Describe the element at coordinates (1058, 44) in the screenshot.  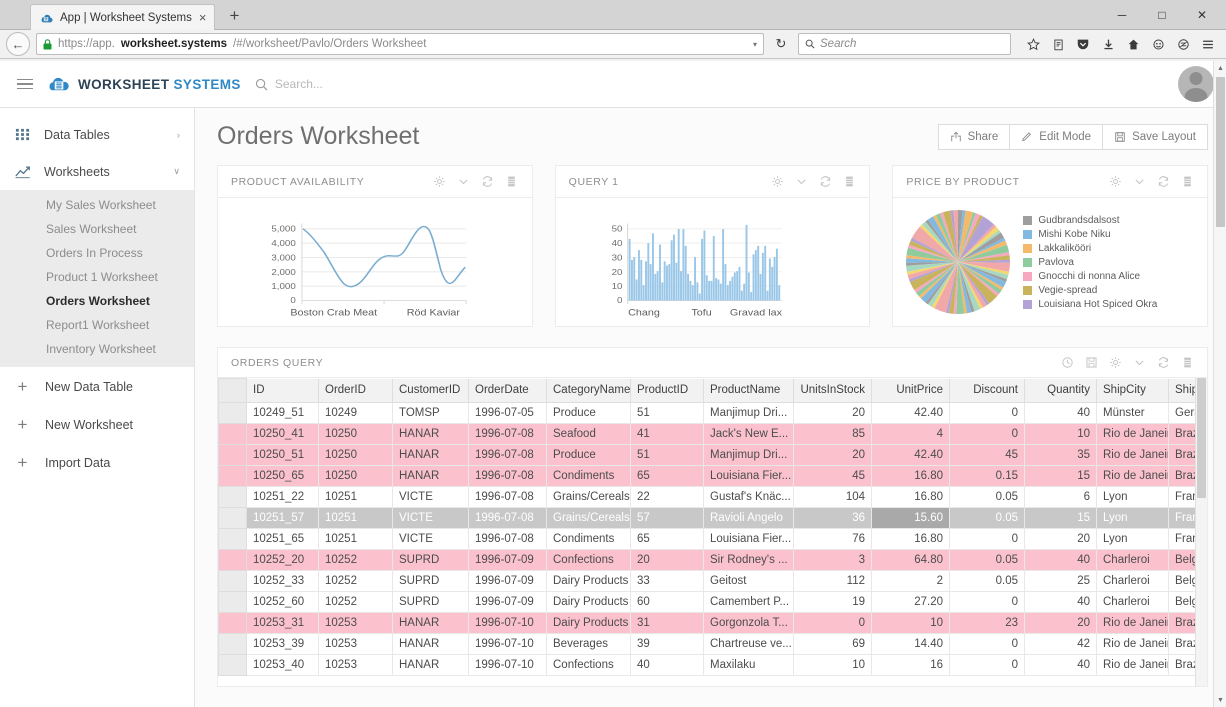
I see `library-icon` at that location.